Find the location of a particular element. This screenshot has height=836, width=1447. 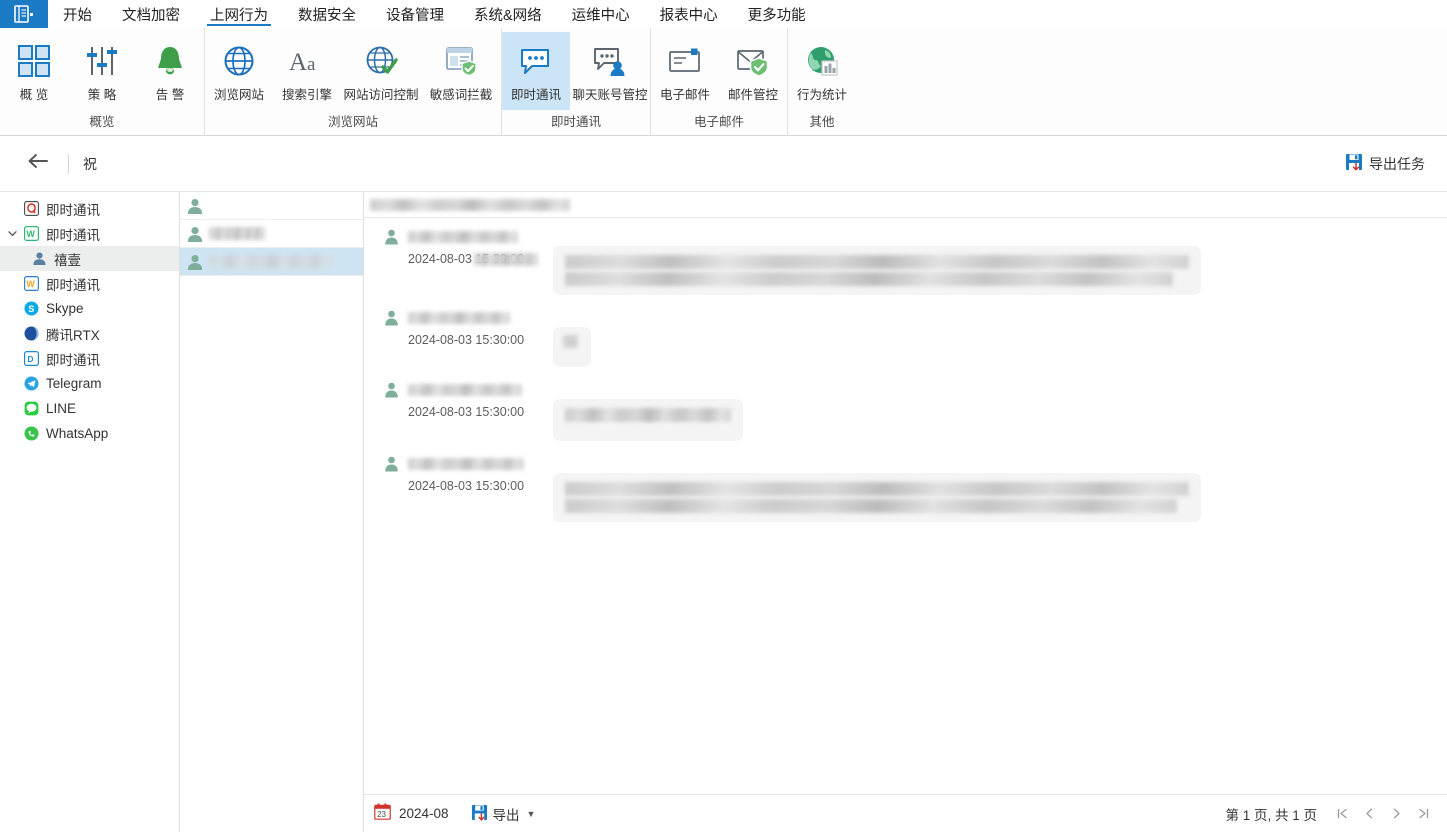

chat-bubble-icon is located at coordinates (536, 61).